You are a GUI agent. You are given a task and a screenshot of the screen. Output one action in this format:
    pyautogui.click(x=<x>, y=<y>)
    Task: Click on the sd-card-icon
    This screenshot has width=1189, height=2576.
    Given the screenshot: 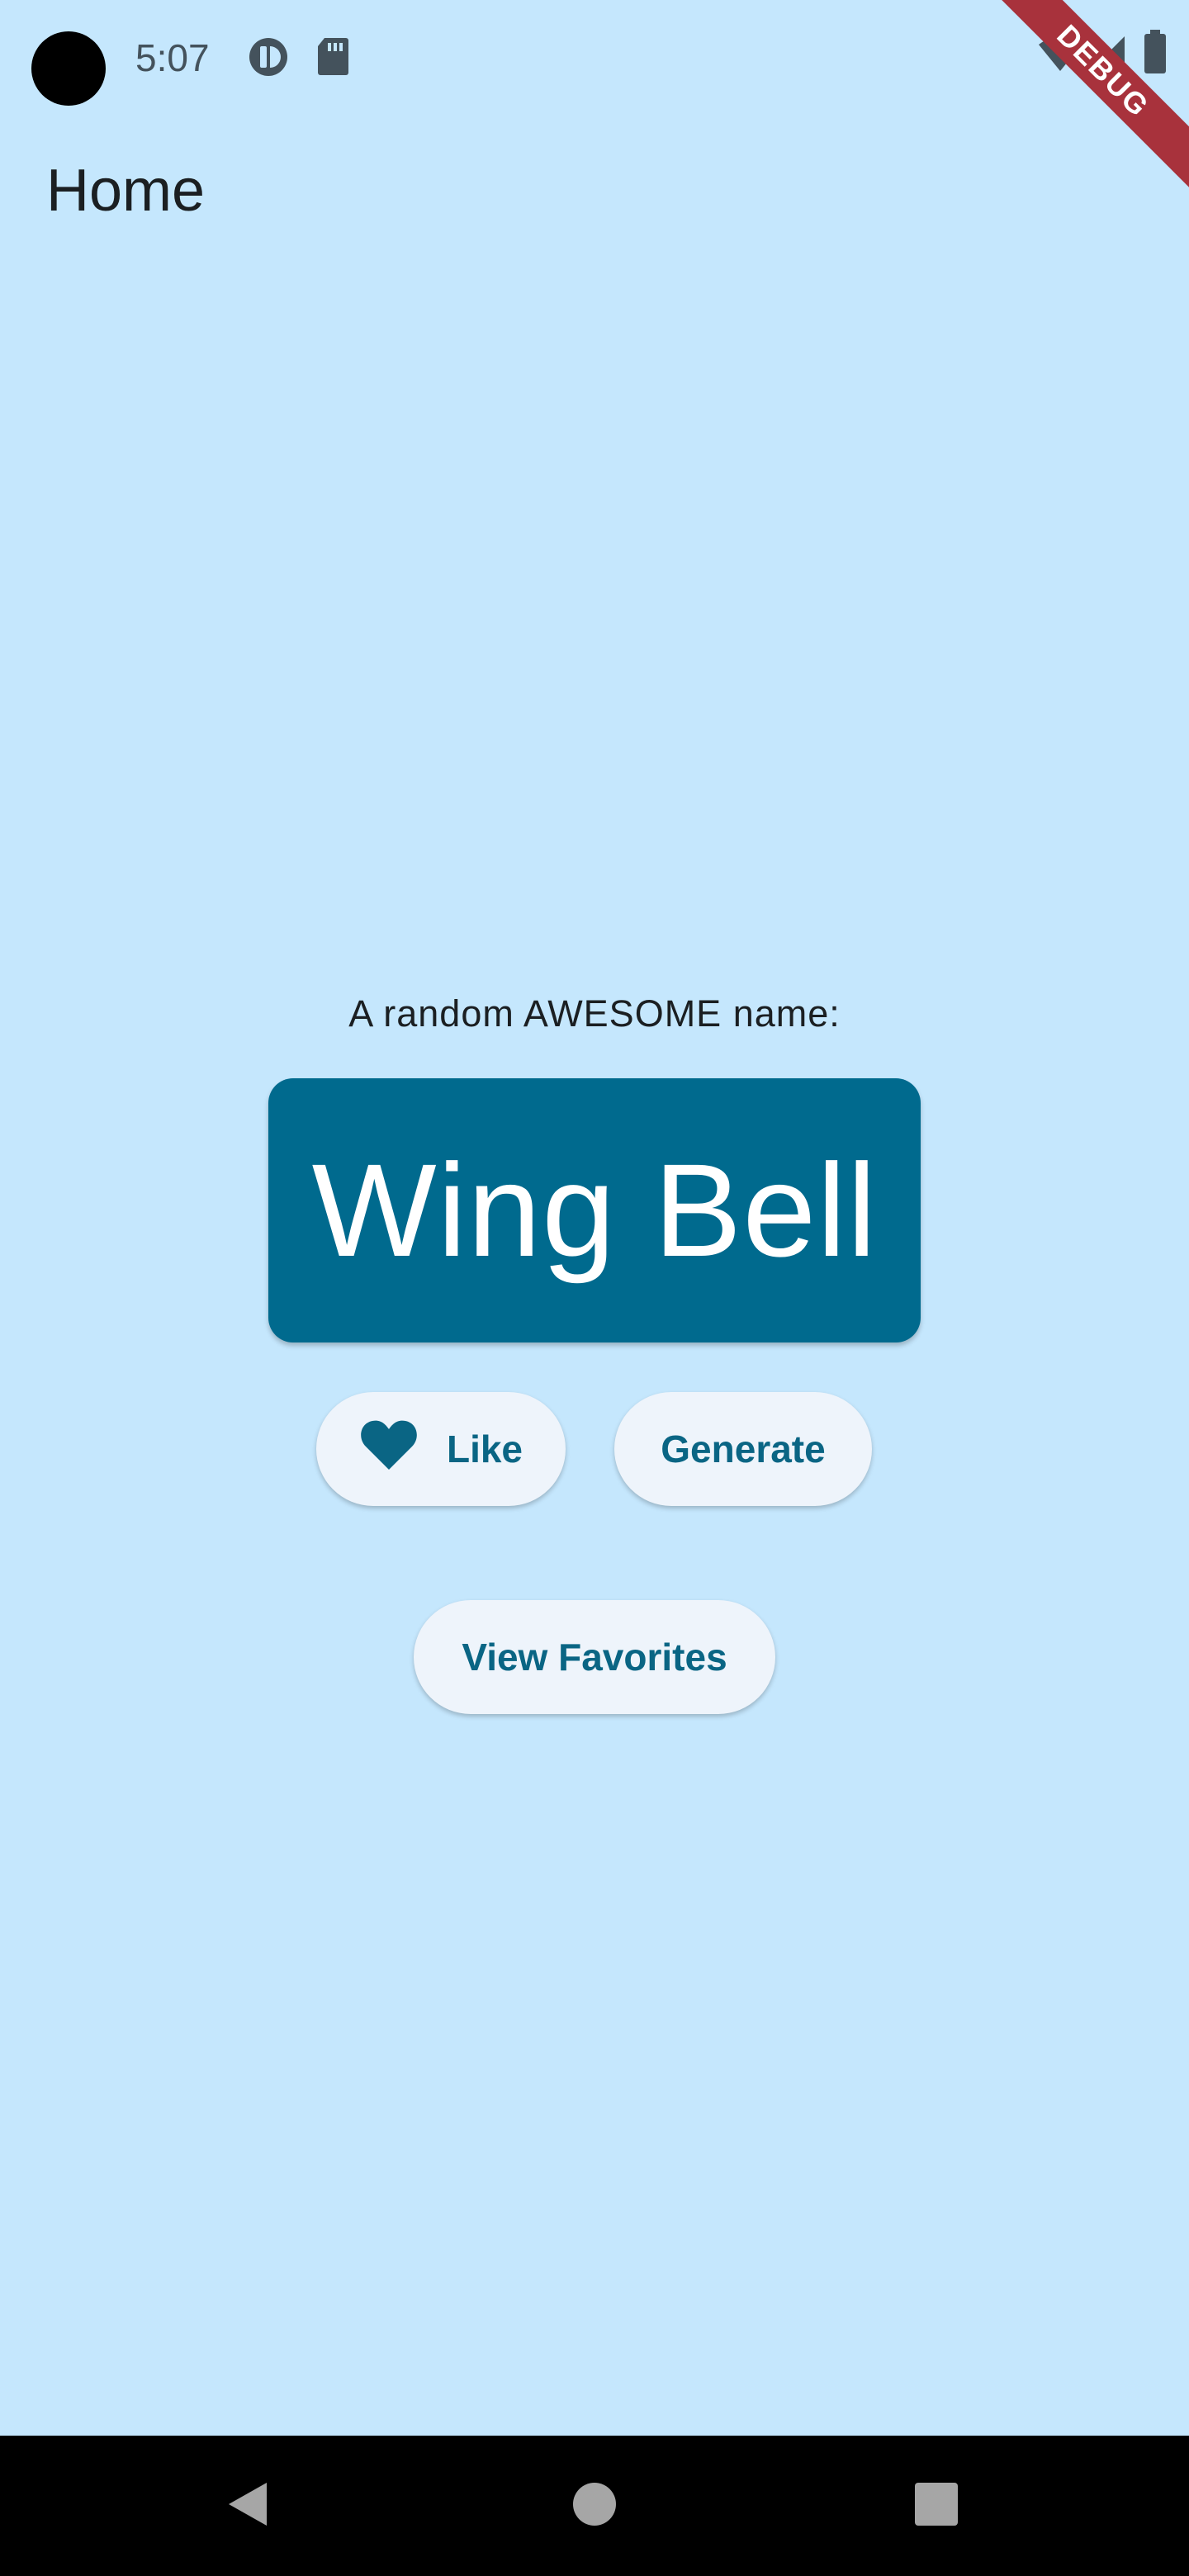 What is the action you would take?
    pyautogui.click(x=332, y=56)
    